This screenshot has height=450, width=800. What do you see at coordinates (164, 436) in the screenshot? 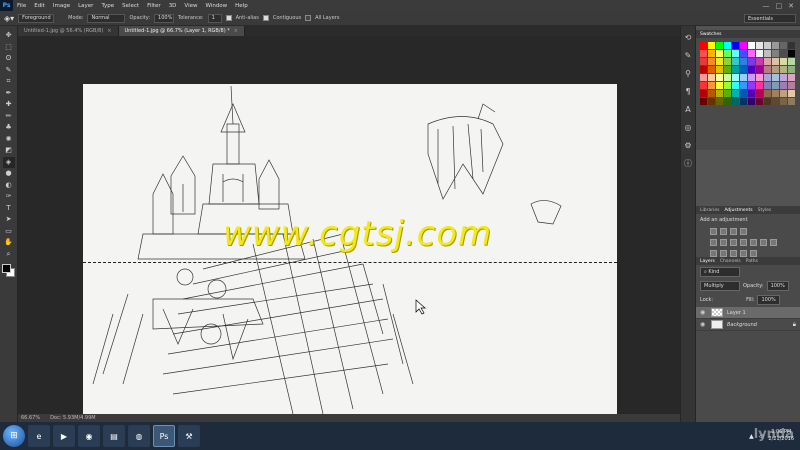
I see `photoshop-icon: Ps` at bounding box center [164, 436].